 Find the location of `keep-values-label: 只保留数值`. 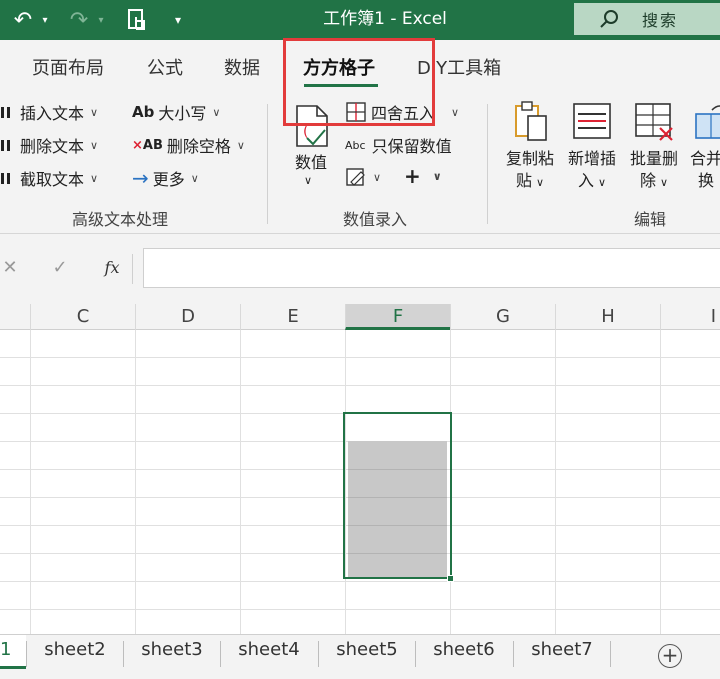

keep-values-label: 只保留数值 is located at coordinates (411, 146).